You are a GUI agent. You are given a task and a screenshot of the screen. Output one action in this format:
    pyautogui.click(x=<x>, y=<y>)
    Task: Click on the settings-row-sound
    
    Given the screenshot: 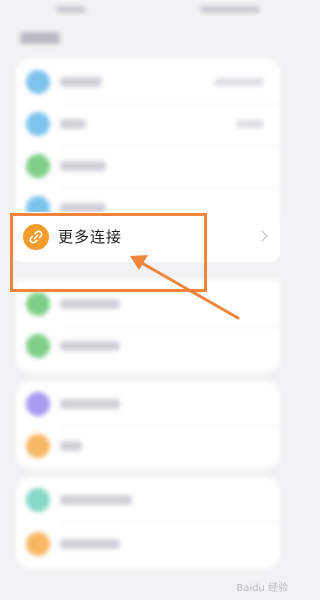 What is the action you would take?
    pyautogui.click(x=148, y=446)
    